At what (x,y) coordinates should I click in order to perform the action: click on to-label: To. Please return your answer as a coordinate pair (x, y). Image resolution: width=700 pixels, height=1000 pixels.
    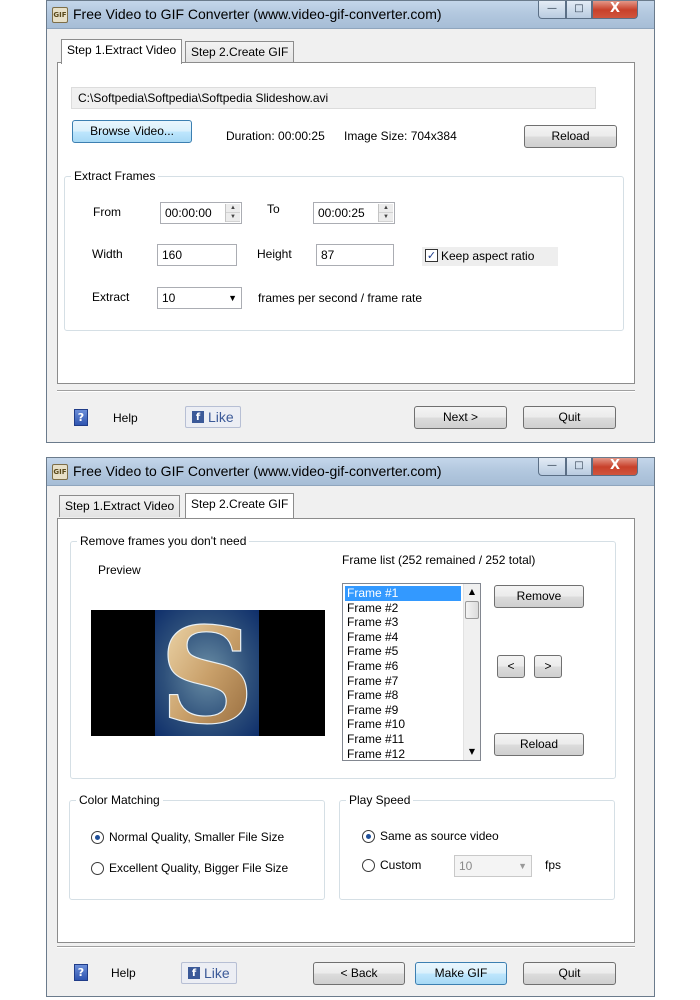
    Looking at the image, I should click on (273, 209).